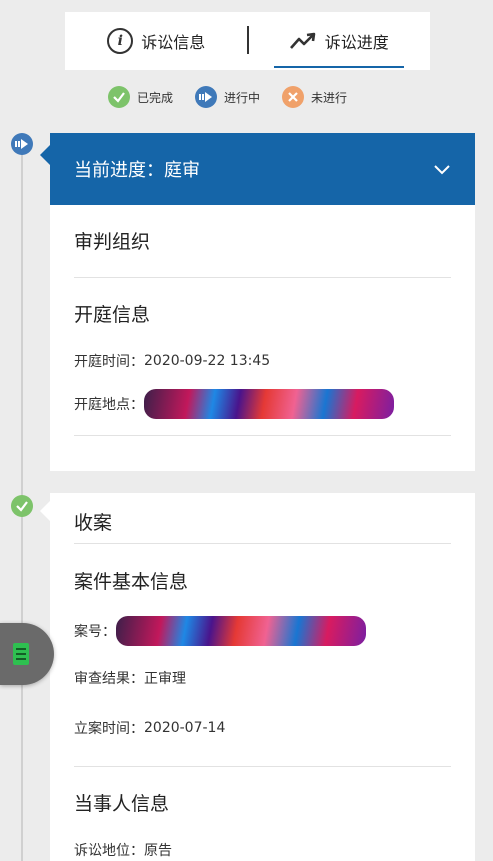 The image size is (493, 861). Describe the element at coordinates (109, 405) in the screenshot. I see `field-label: 开庭地点：` at that location.